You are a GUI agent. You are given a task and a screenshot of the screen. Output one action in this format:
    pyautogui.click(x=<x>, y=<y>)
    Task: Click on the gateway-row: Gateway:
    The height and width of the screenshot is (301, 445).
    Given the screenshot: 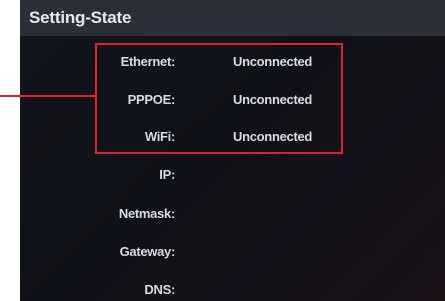 What is the action you would take?
    pyautogui.click(x=232, y=252)
    